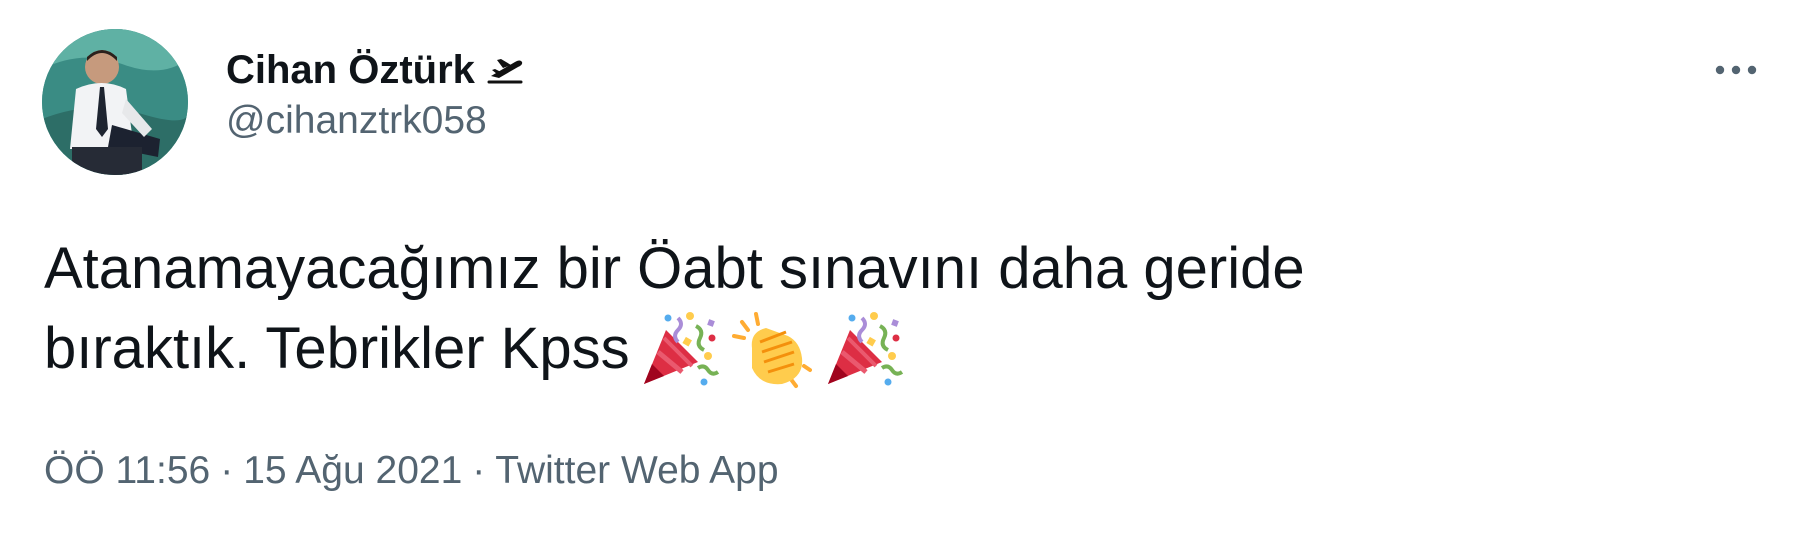 Image resolution: width=1800 pixels, height=554 pixels. I want to click on display-name: Cihan Öztürk, so click(350, 70).